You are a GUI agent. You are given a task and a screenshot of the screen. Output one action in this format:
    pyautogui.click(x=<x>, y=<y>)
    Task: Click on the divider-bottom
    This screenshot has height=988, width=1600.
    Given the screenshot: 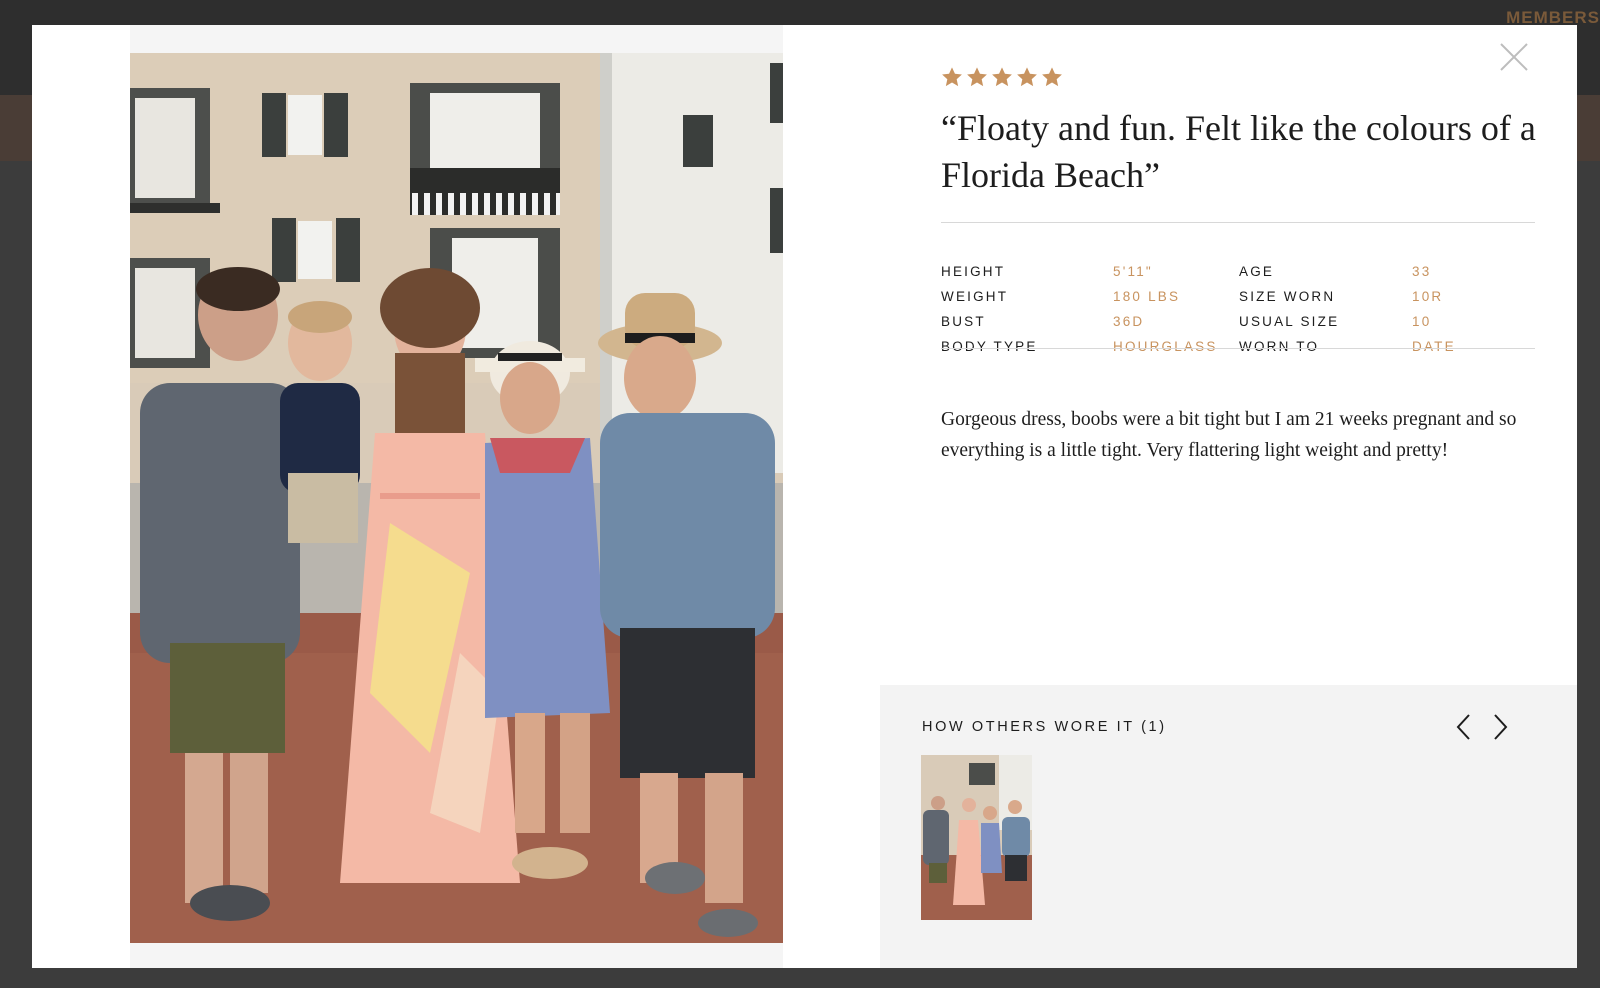 What is the action you would take?
    pyautogui.click(x=1238, y=348)
    